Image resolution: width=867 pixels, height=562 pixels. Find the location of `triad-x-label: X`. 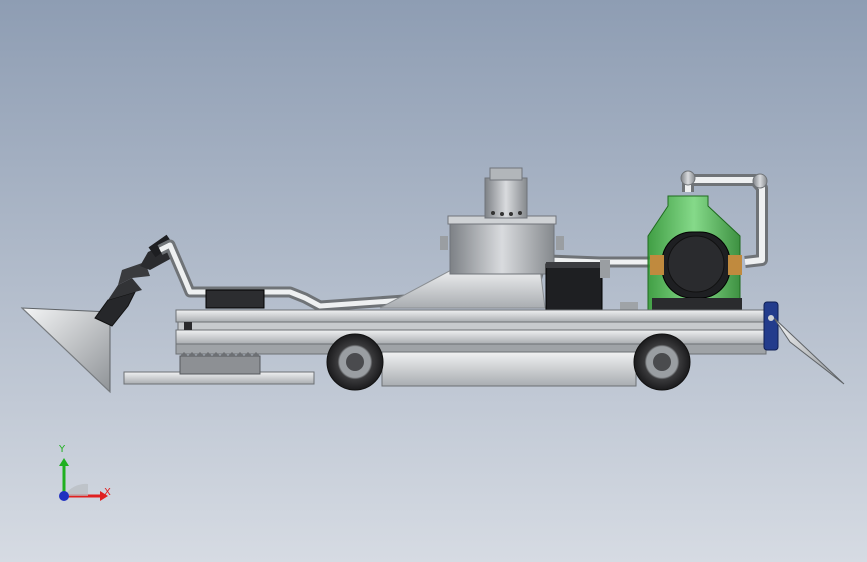

triad-x-label: X is located at coordinates (107, 492).